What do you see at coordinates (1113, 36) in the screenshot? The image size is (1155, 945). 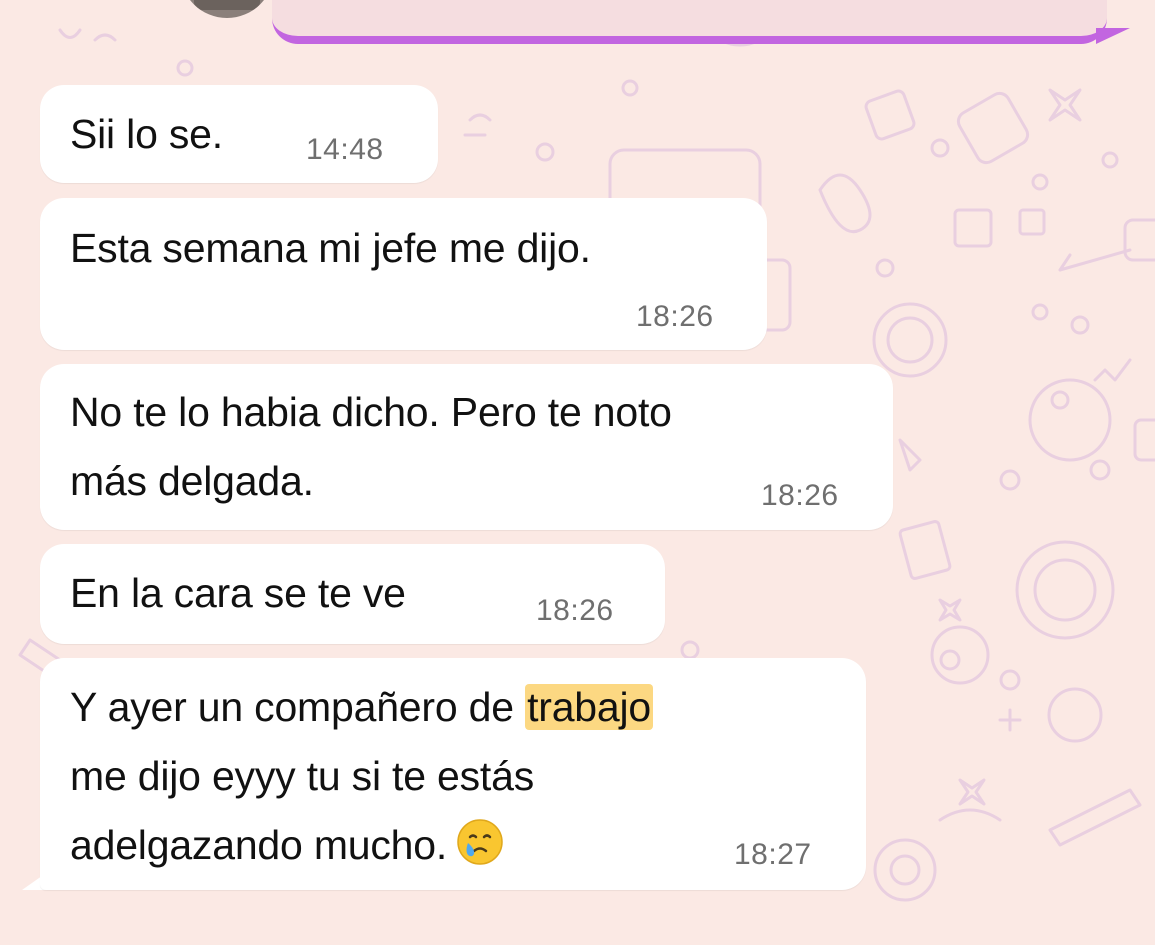 I see `outgoing-bubble-tail` at bounding box center [1113, 36].